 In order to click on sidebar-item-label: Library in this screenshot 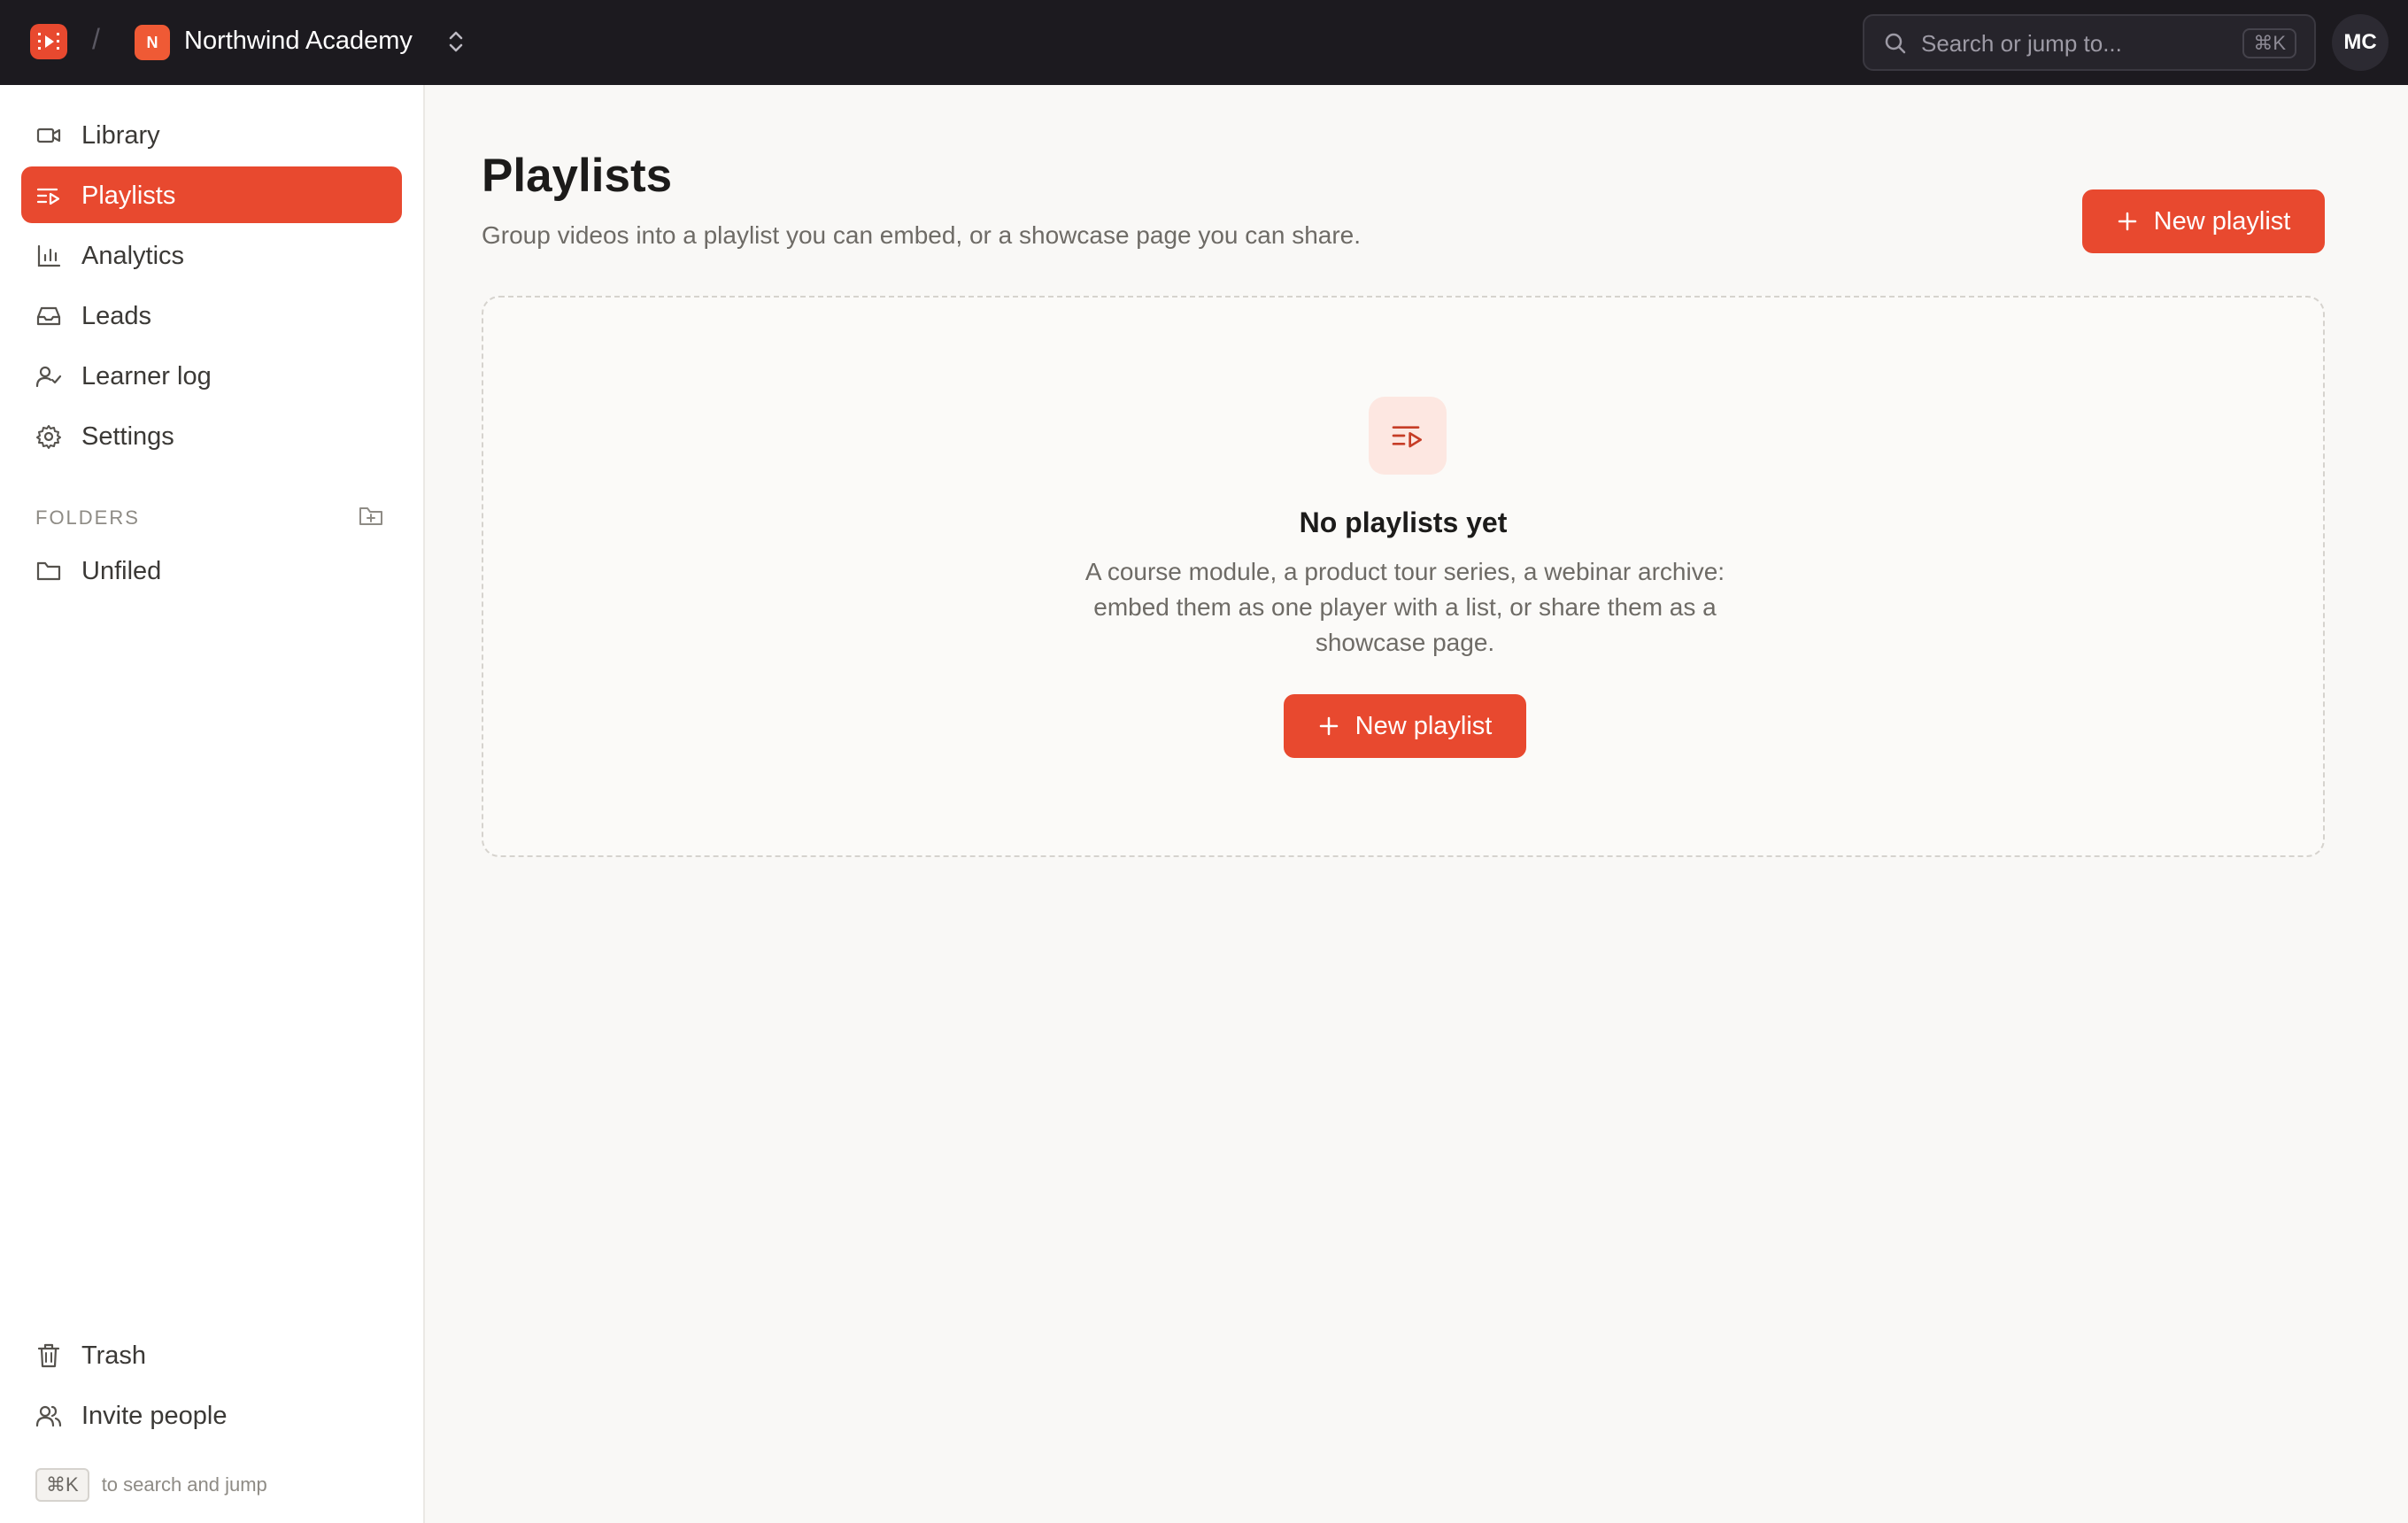, I will do `click(120, 135)`.